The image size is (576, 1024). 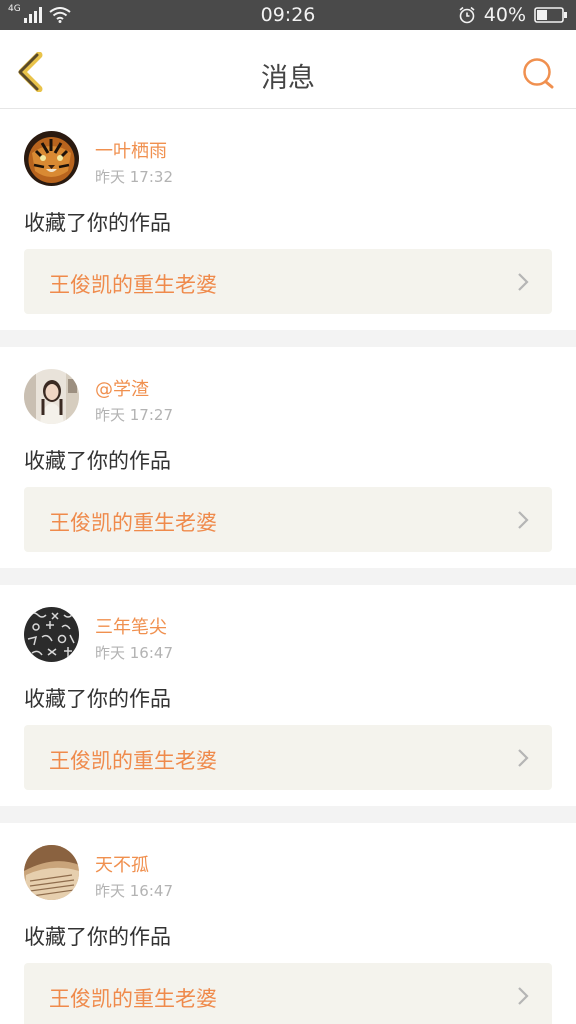 I want to click on username: 三年笔尖, so click(x=131, y=626).